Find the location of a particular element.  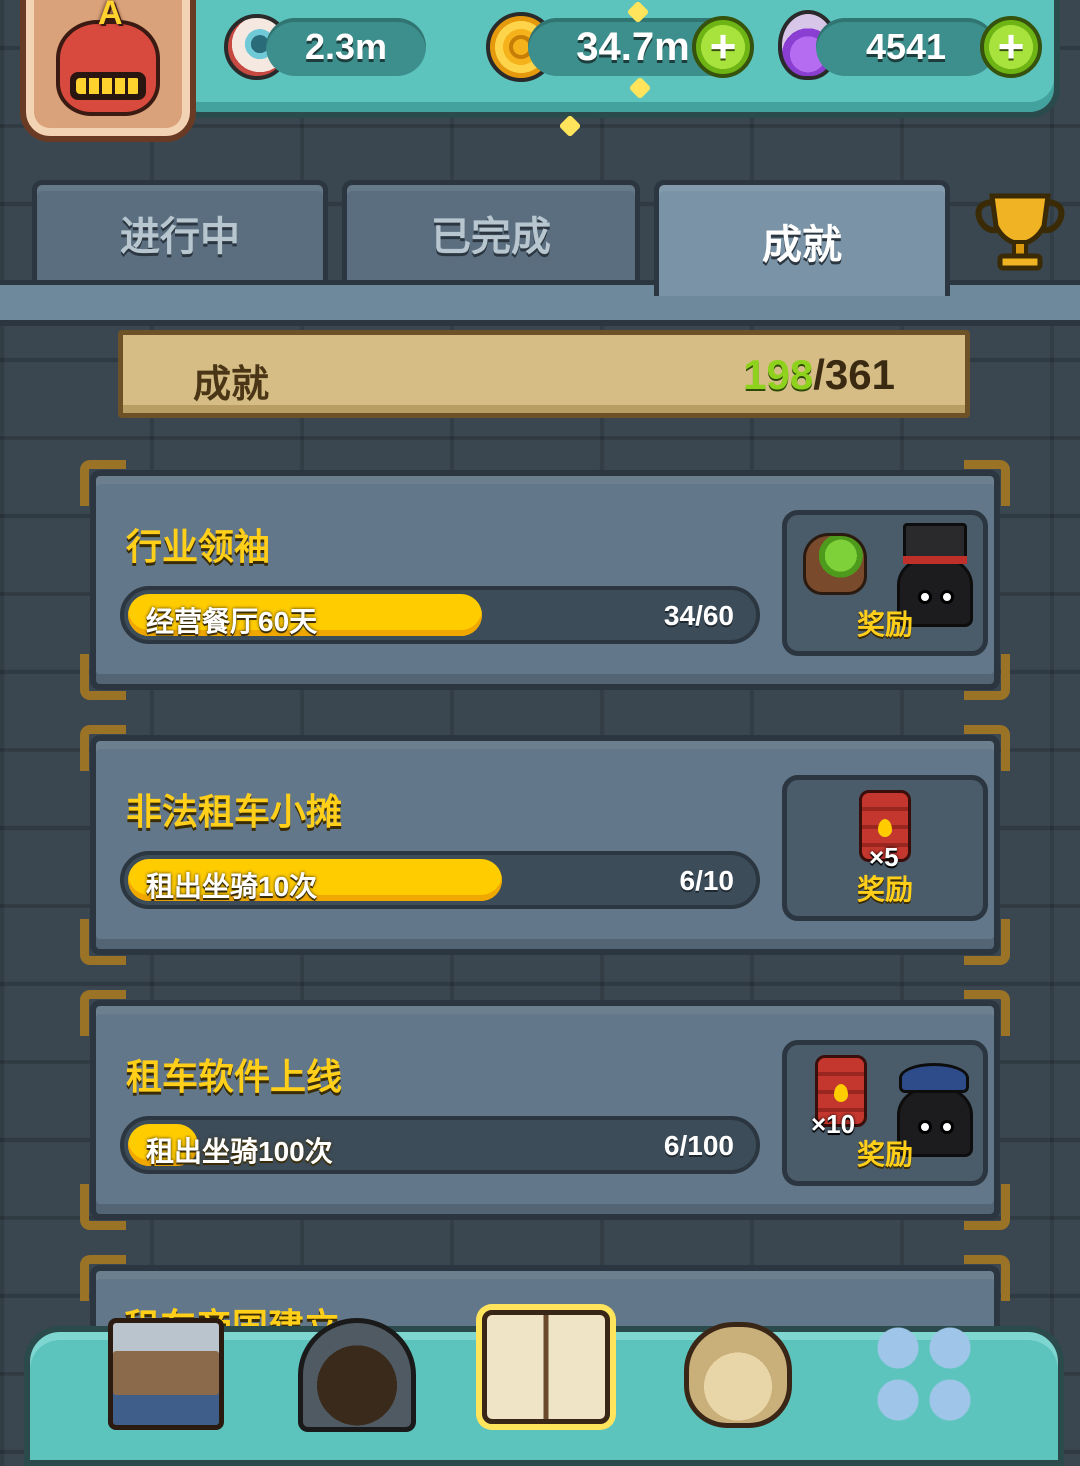

achievement-card: 行业领袖 经营餐厅60天 34/60 奖励 is located at coordinates (545, 580).